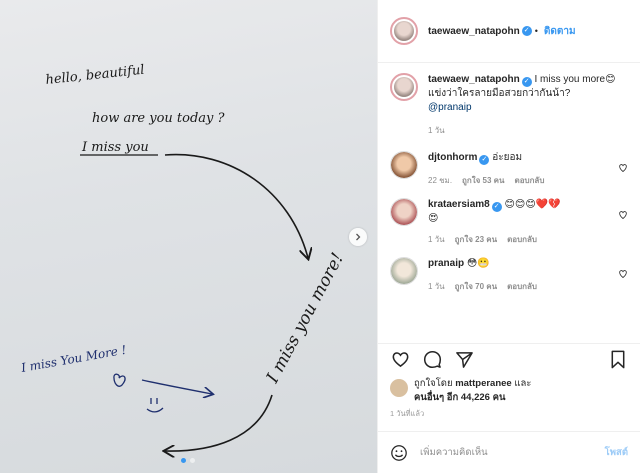  I want to click on next-image-button, so click(358, 237).